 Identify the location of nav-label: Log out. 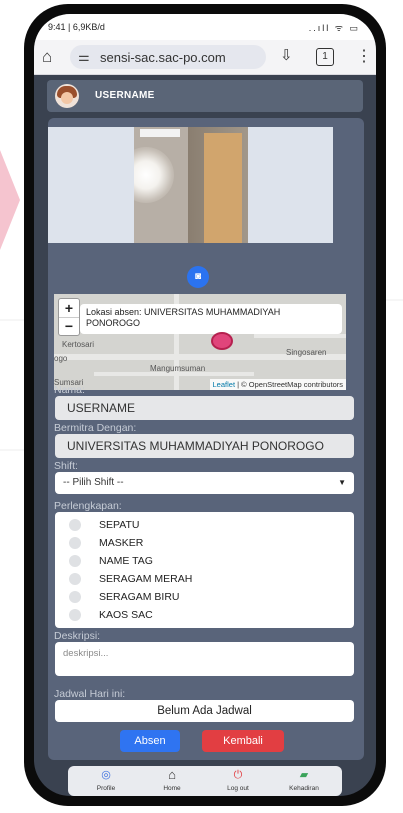
(238, 788).